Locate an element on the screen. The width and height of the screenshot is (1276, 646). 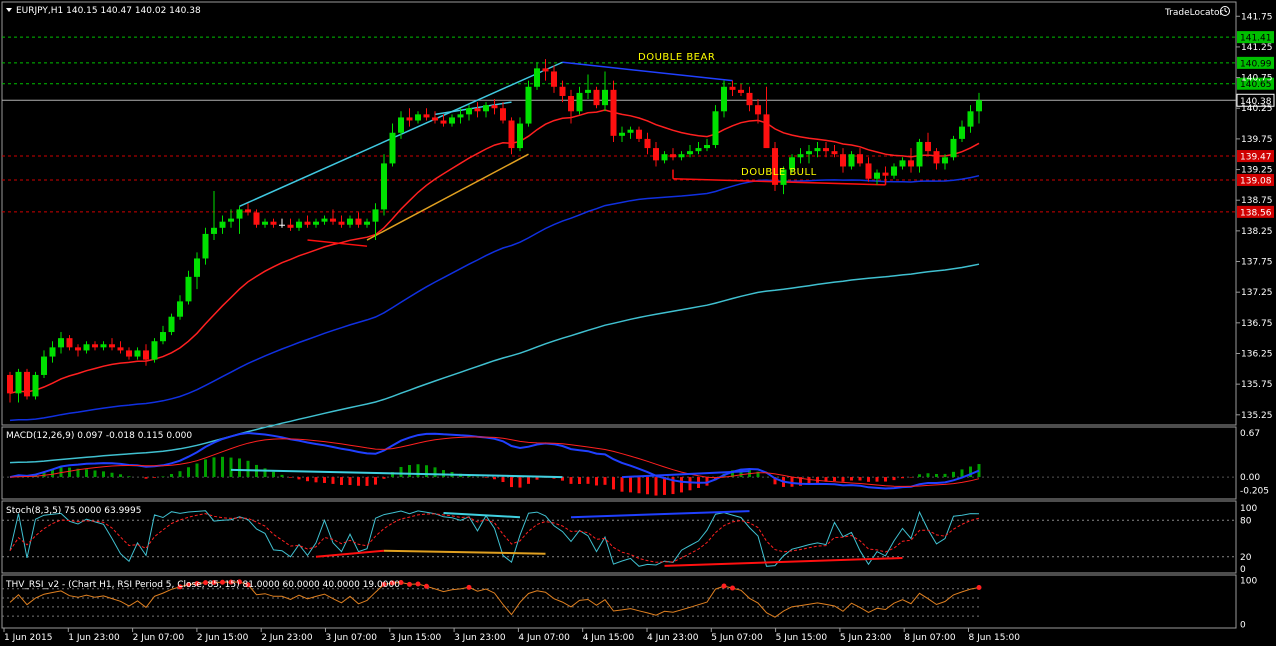
x-tick-label: 4 Jun 23:00 is located at coordinates (673, 638).